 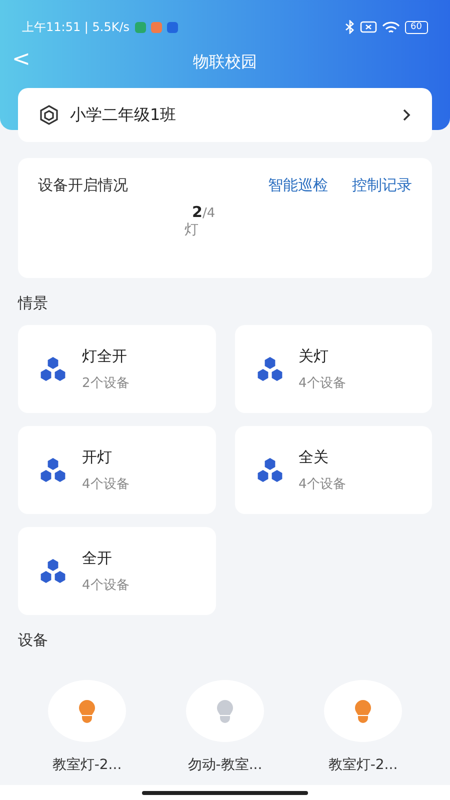 I want to click on scene-card: 关灯 4个设备, so click(x=333, y=369).